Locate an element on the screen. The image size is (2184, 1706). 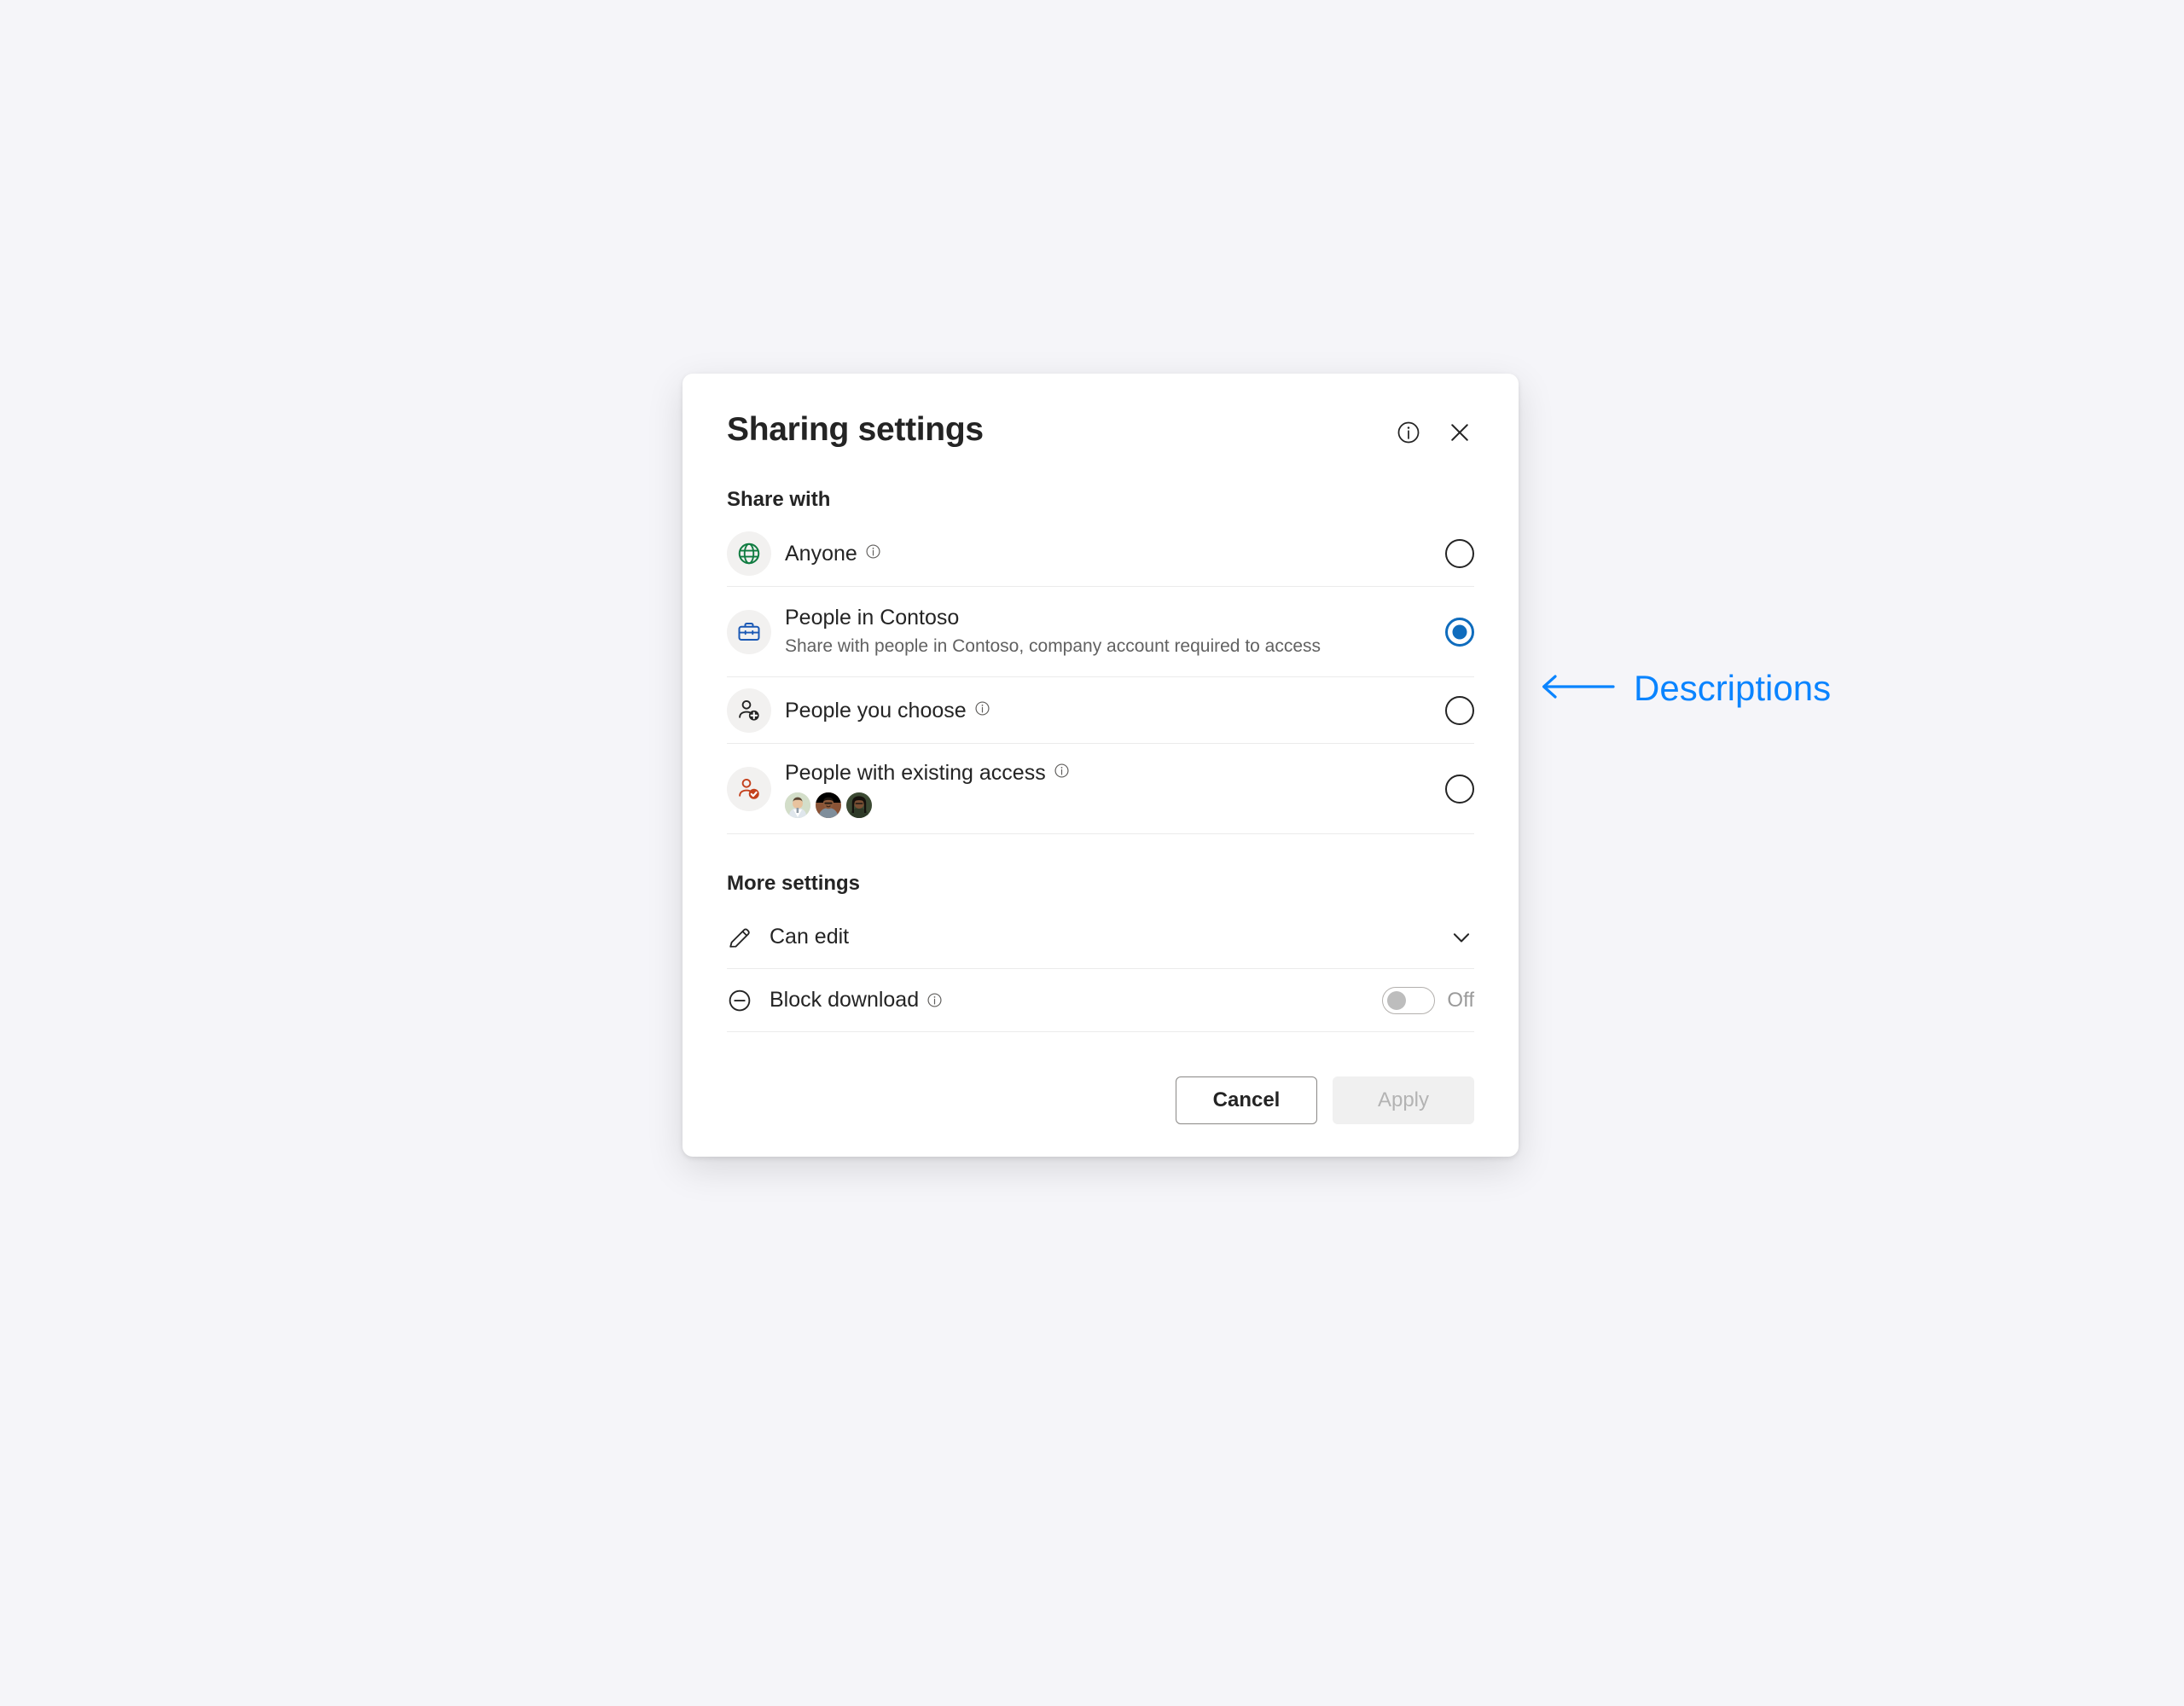
globe-icon is located at coordinates (749, 553).